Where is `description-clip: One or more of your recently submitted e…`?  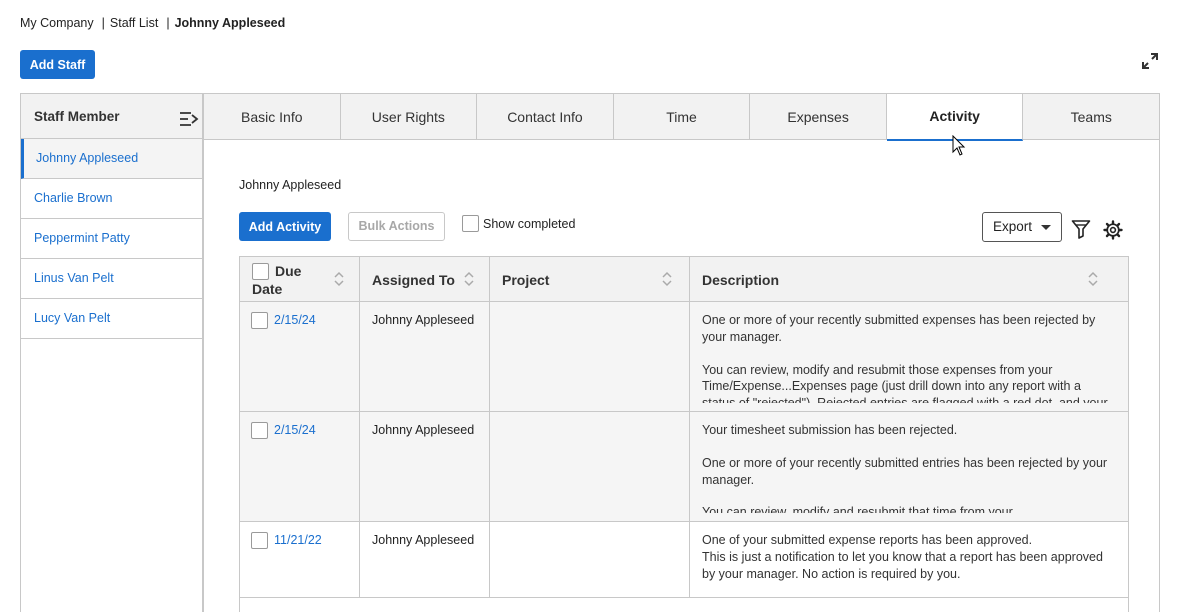 description-clip: One or more of your recently submitted e… is located at coordinates (909, 352).